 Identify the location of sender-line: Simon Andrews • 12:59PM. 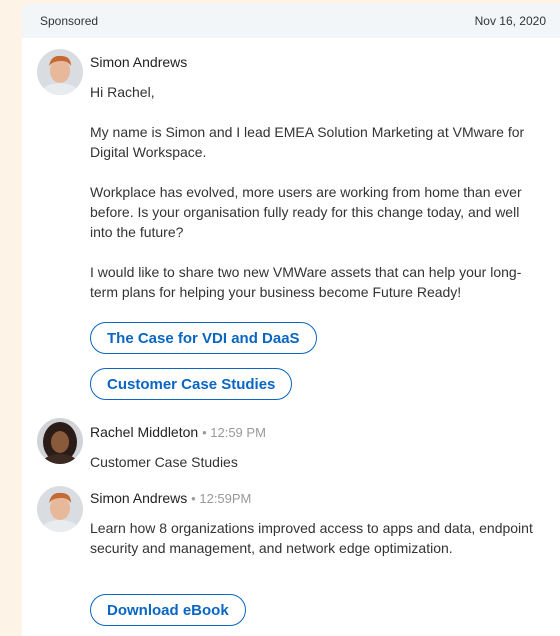
(170, 498).